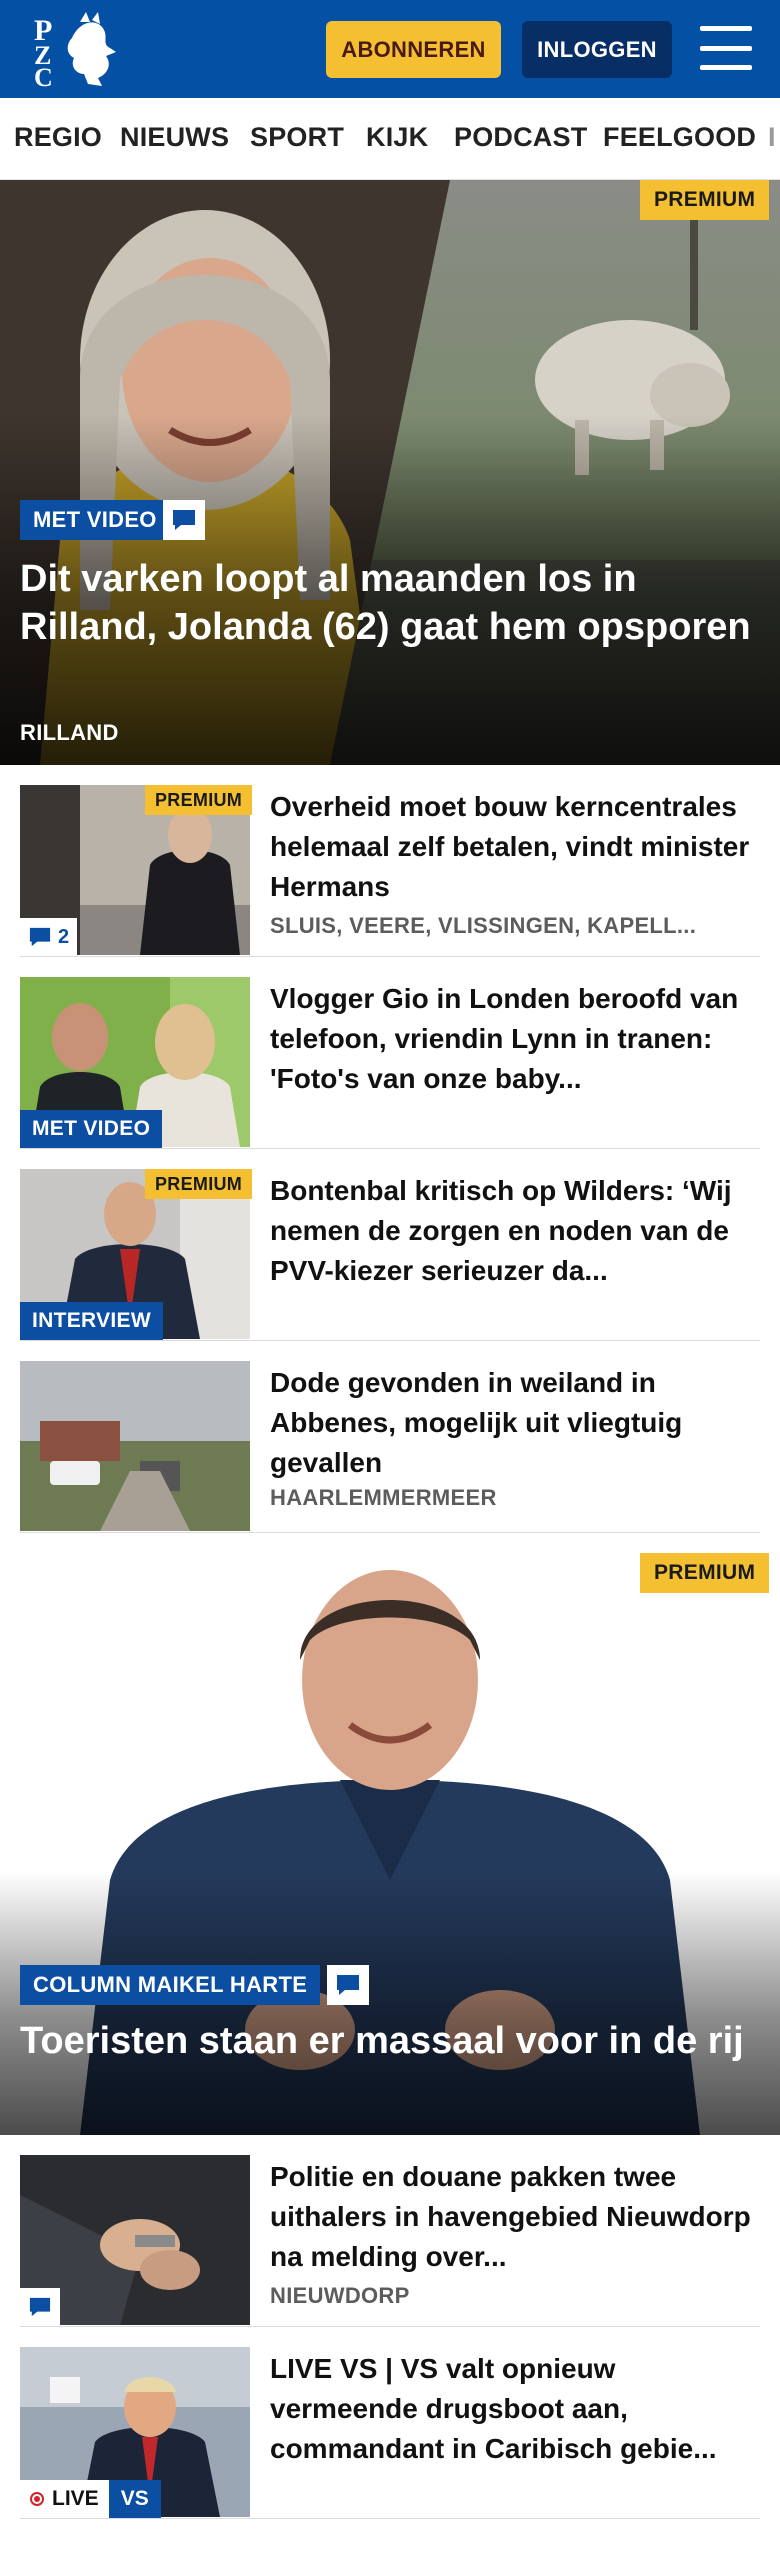 The image size is (780, 2560). Describe the element at coordinates (679, 137) in the screenshot. I see `nav-item-feelgood: FEELGOOD` at that location.